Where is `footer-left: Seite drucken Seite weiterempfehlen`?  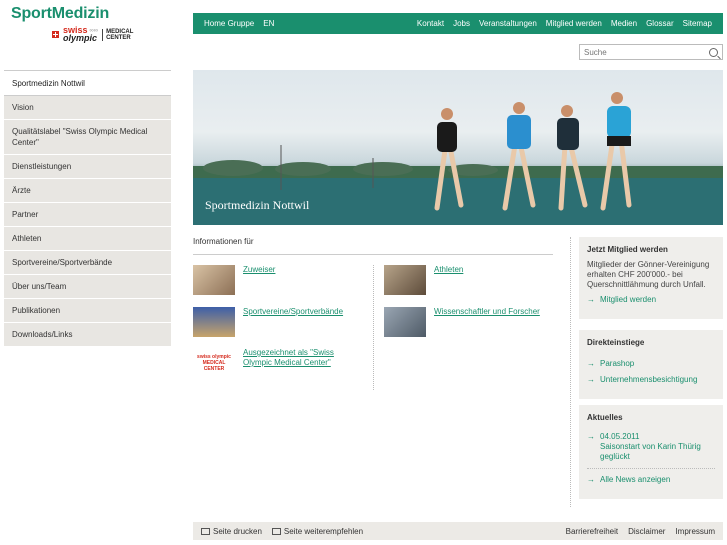 footer-left: Seite drucken Seite weiterempfehlen is located at coordinates (282, 531).